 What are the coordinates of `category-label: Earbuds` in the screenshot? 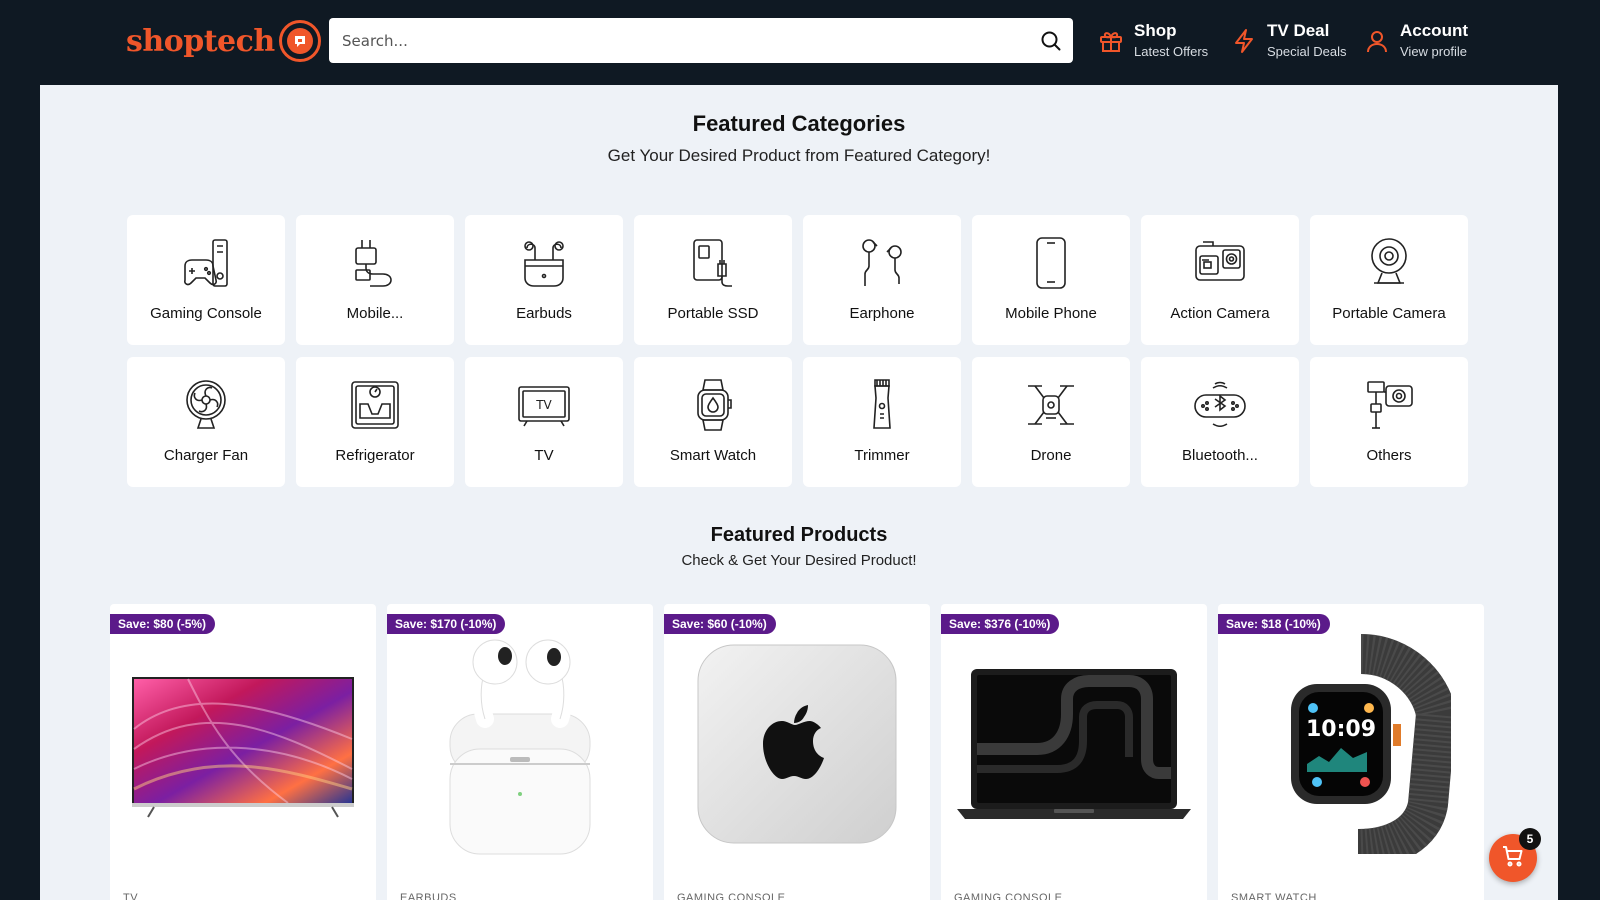 It's located at (544, 313).